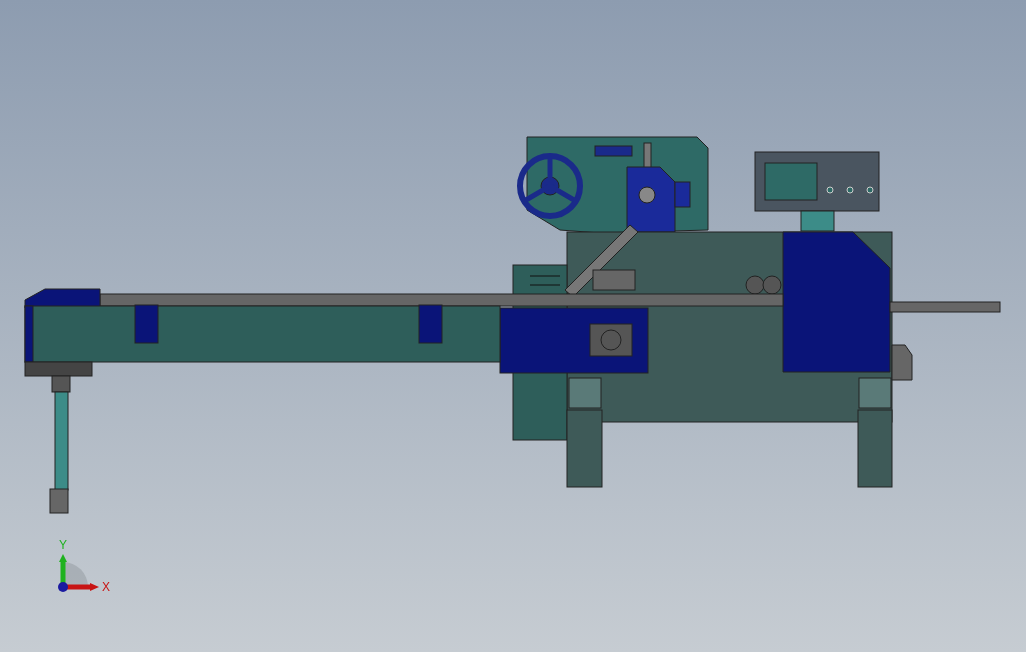 This screenshot has height=652, width=1026. Describe the element at coordinates (63, 545) in the screenshot. I see `axis-label: Y` at that location.